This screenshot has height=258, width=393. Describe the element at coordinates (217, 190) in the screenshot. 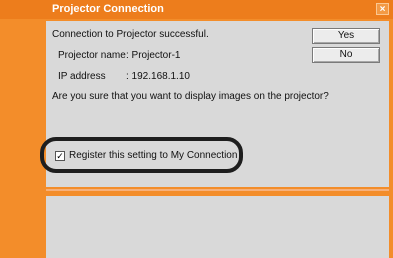

I see `divider` at that location.